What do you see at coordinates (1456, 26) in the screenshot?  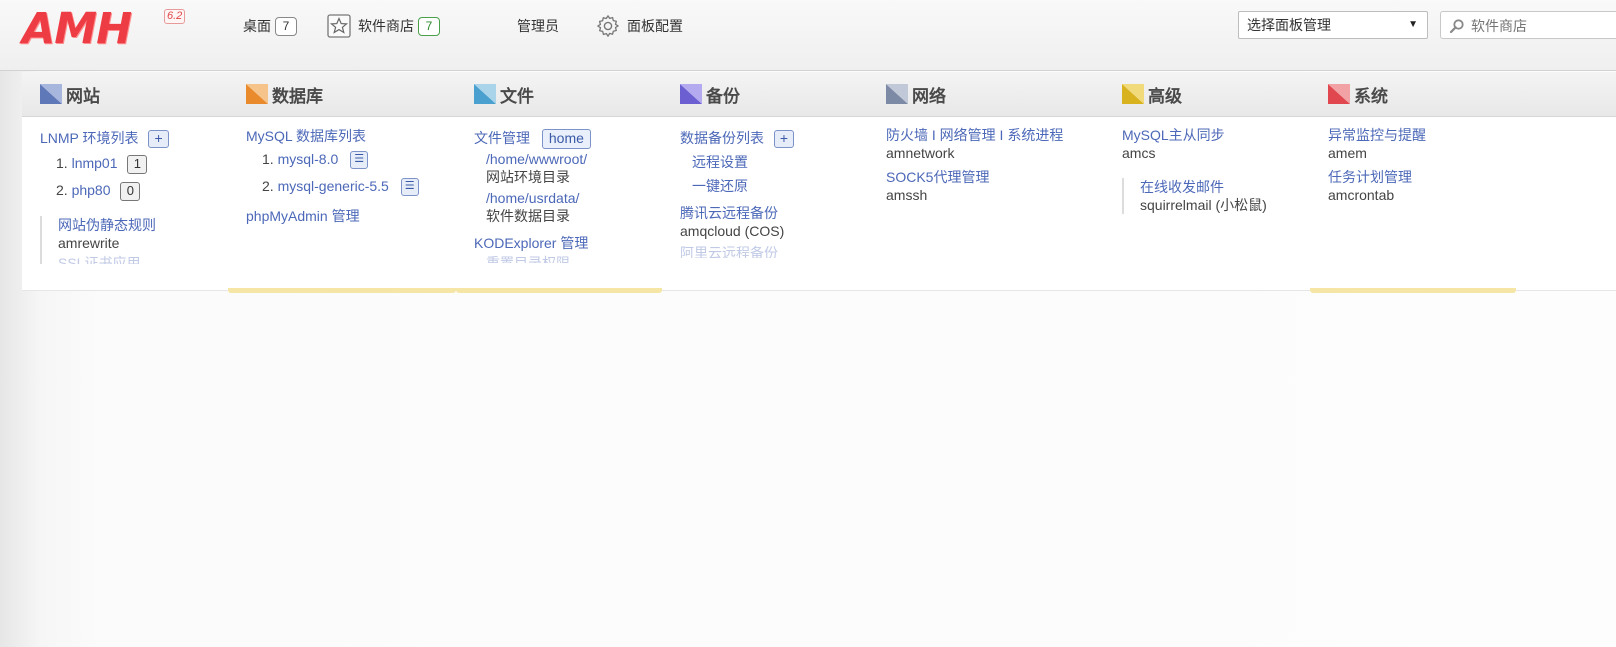 I see `search-icon` at bounding box center [1456, 26].